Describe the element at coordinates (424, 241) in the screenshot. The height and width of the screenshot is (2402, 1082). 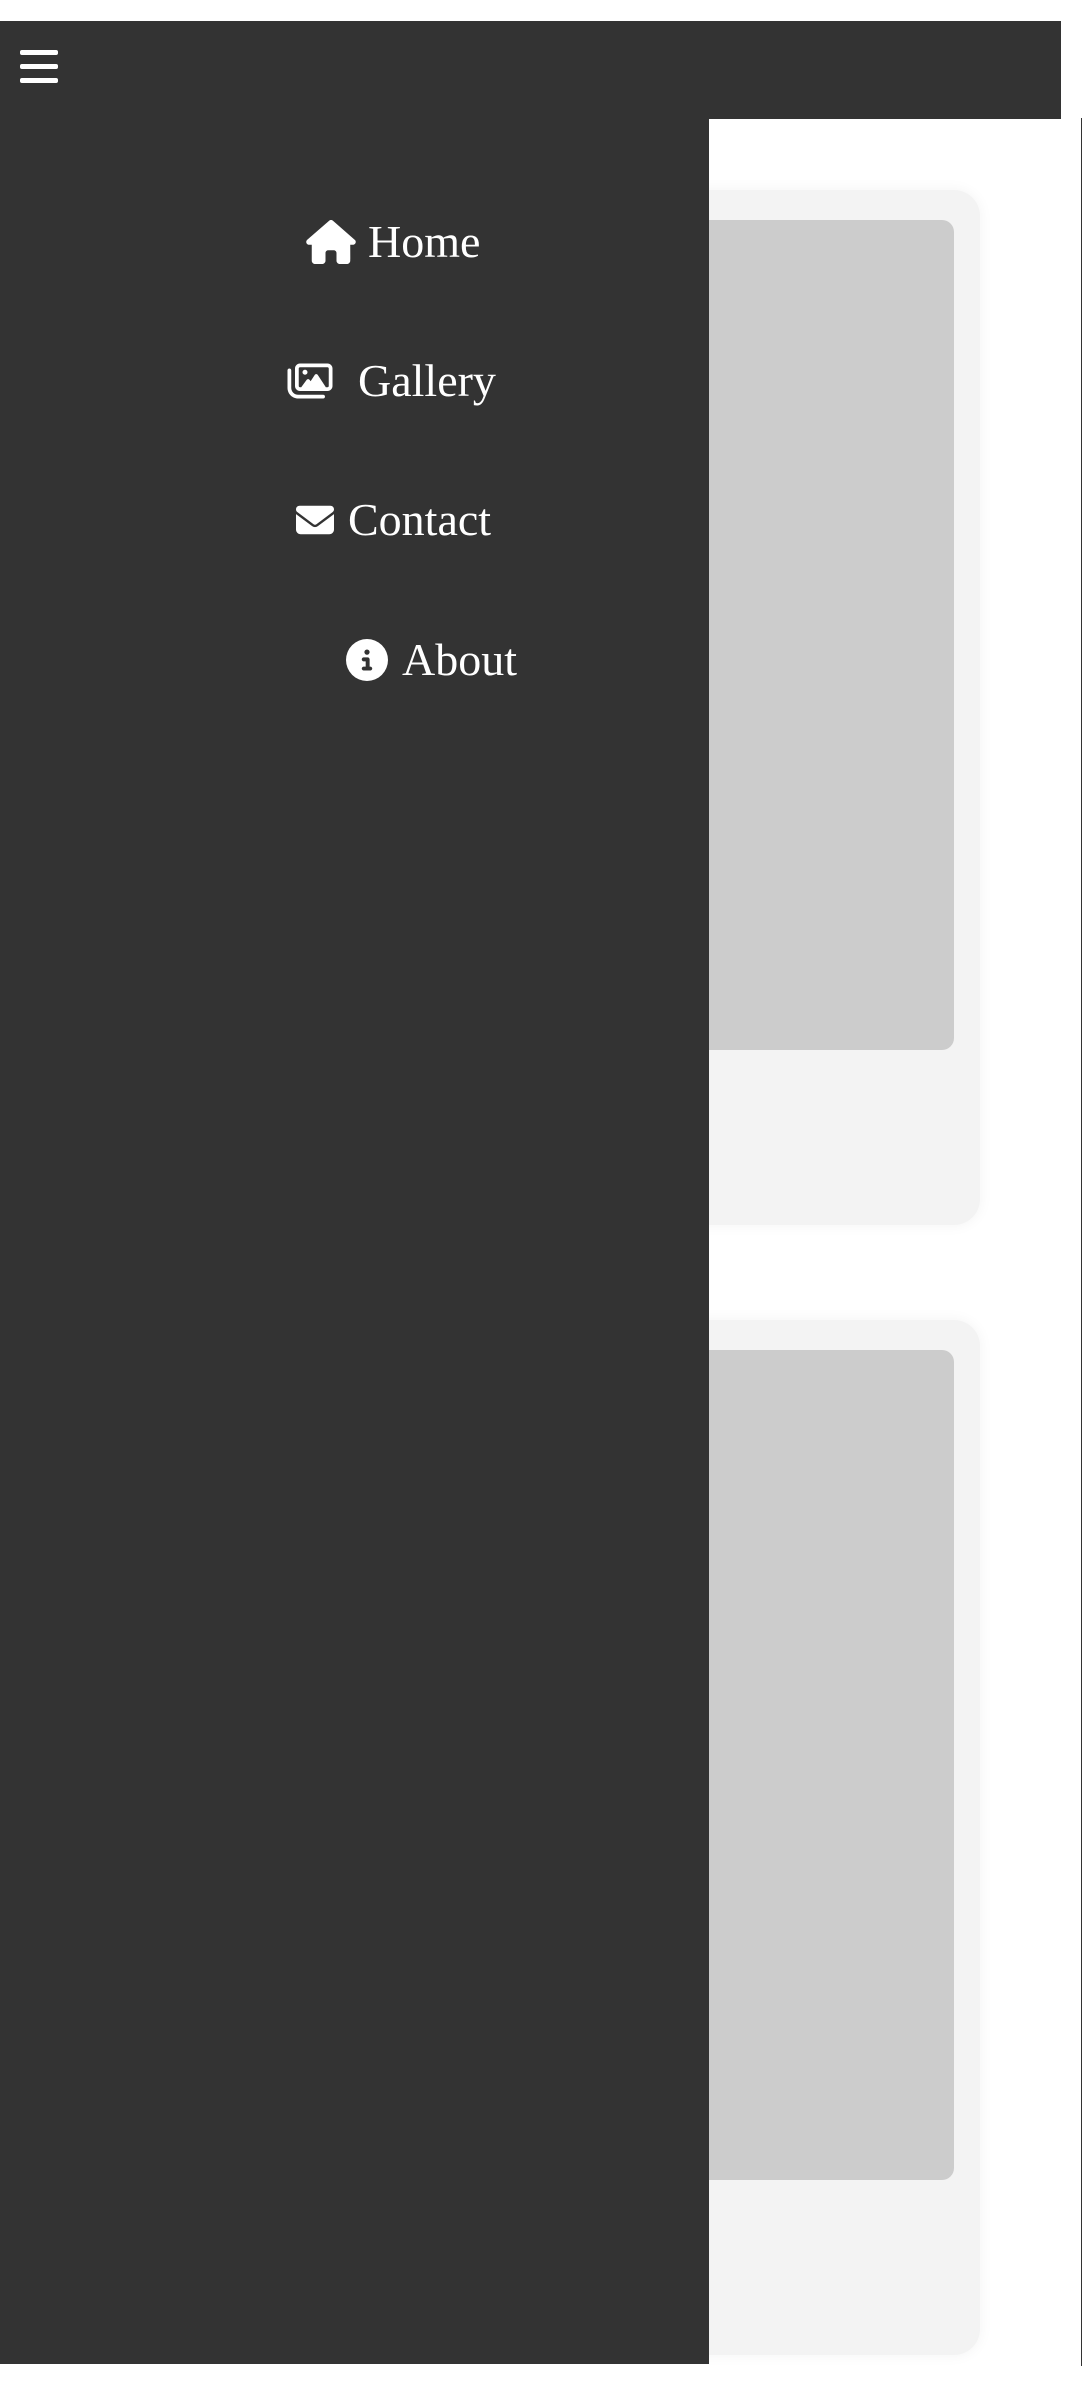
I see `nav-item-label: Home` at that location.